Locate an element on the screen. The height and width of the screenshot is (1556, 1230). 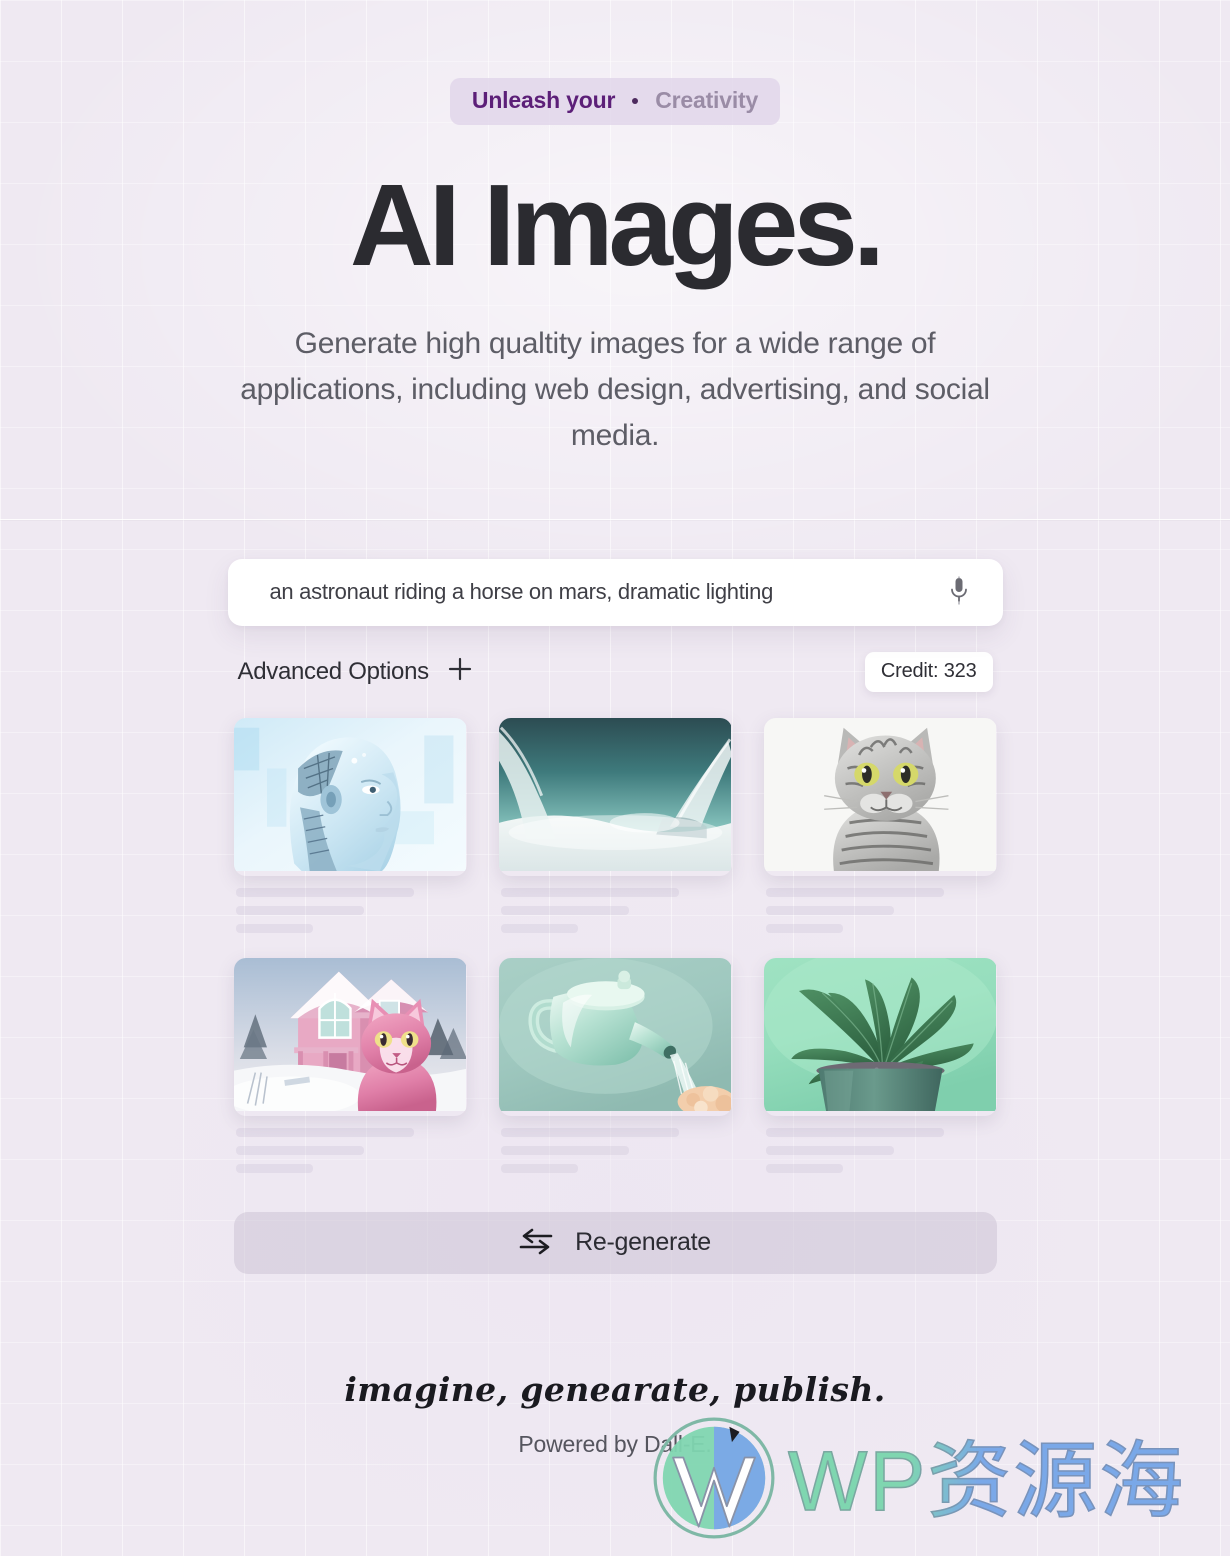
result-thumbnail-mint-watering-can is located at coordinates (615, 1036).